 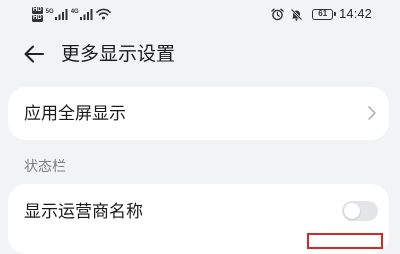 I want to click on section-title-status-bar: 状态栏, so click(x=45, y=167).